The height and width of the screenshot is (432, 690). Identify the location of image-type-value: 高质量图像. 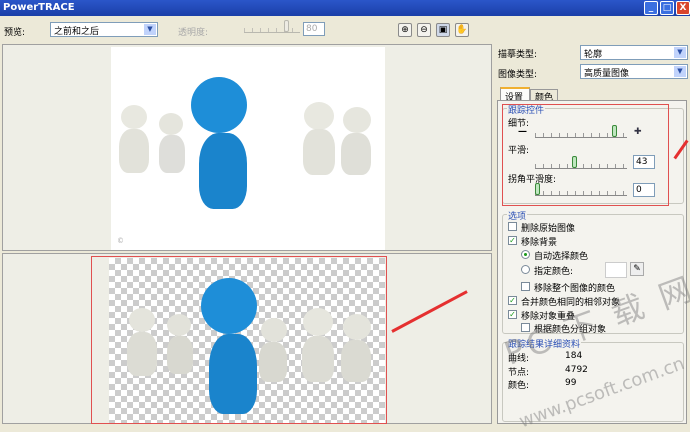
(607, 74).